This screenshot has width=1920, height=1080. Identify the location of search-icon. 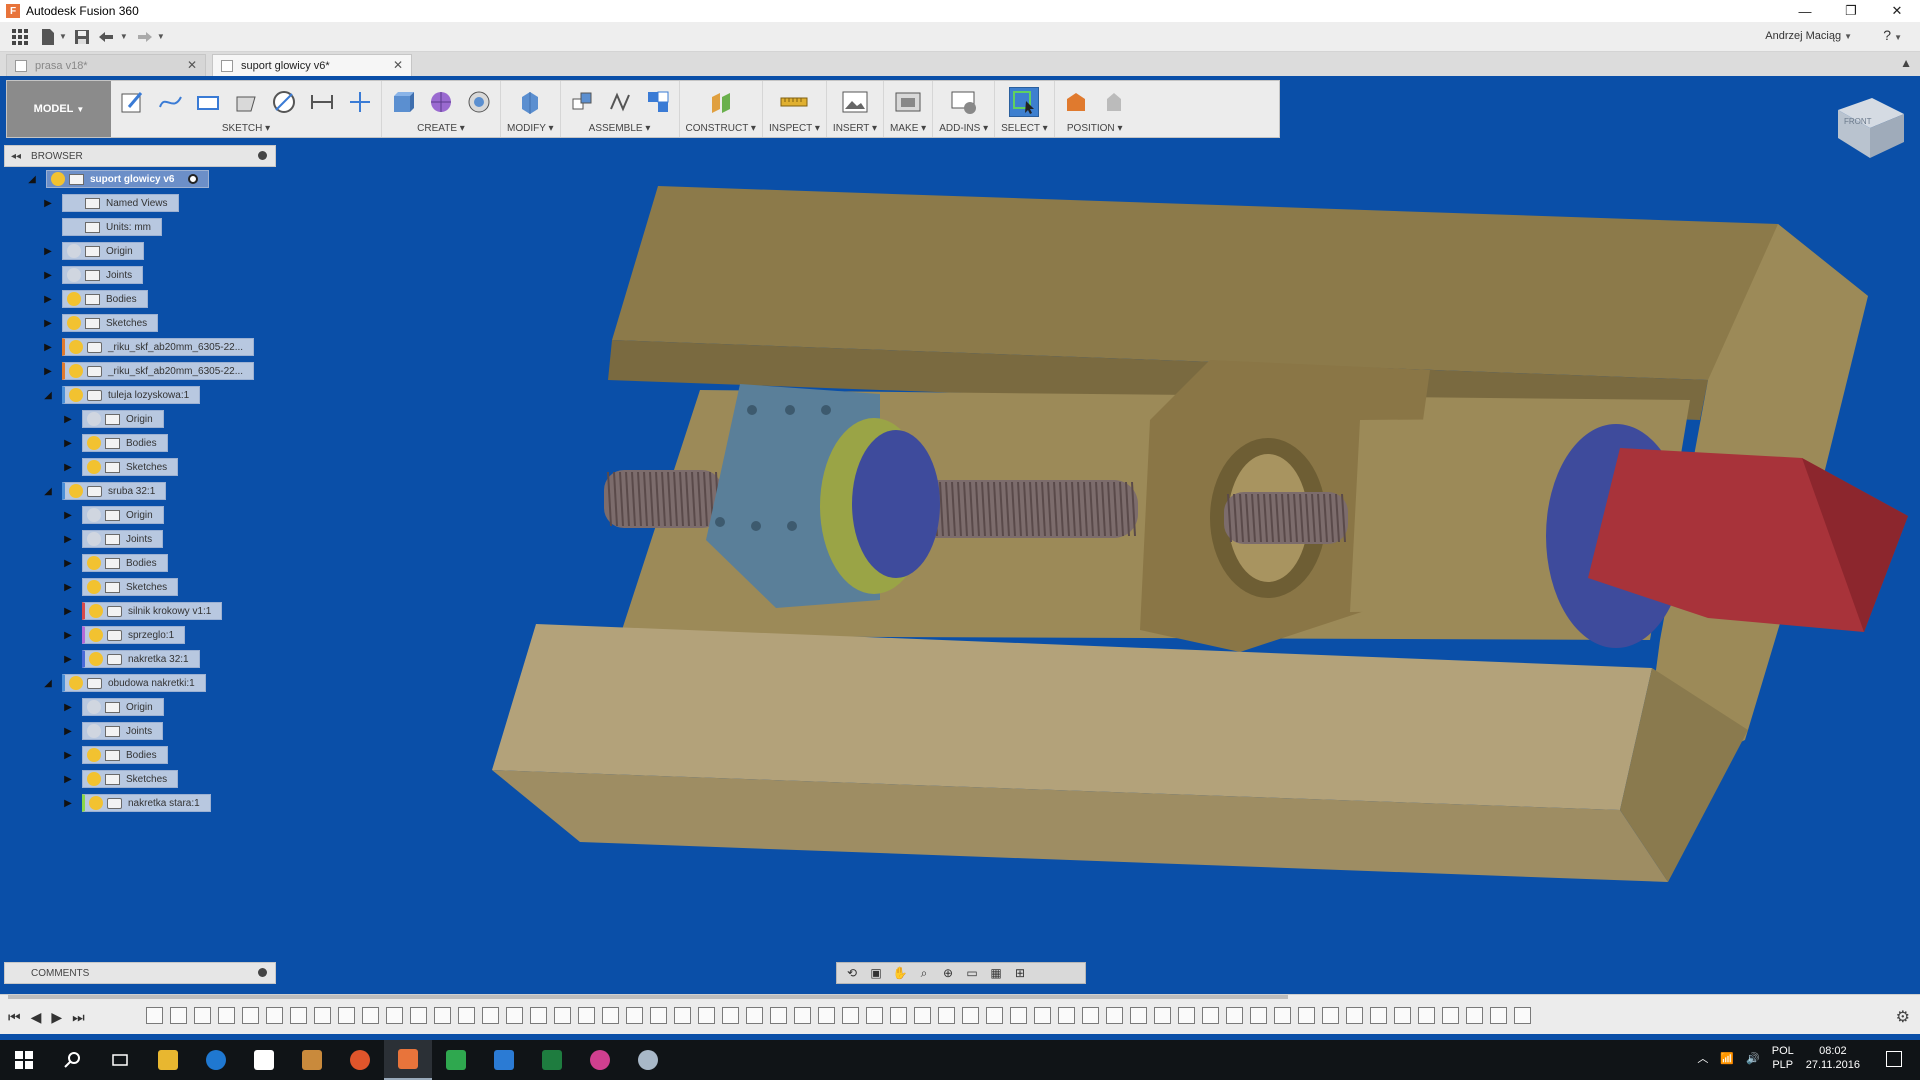
(72, 1060).